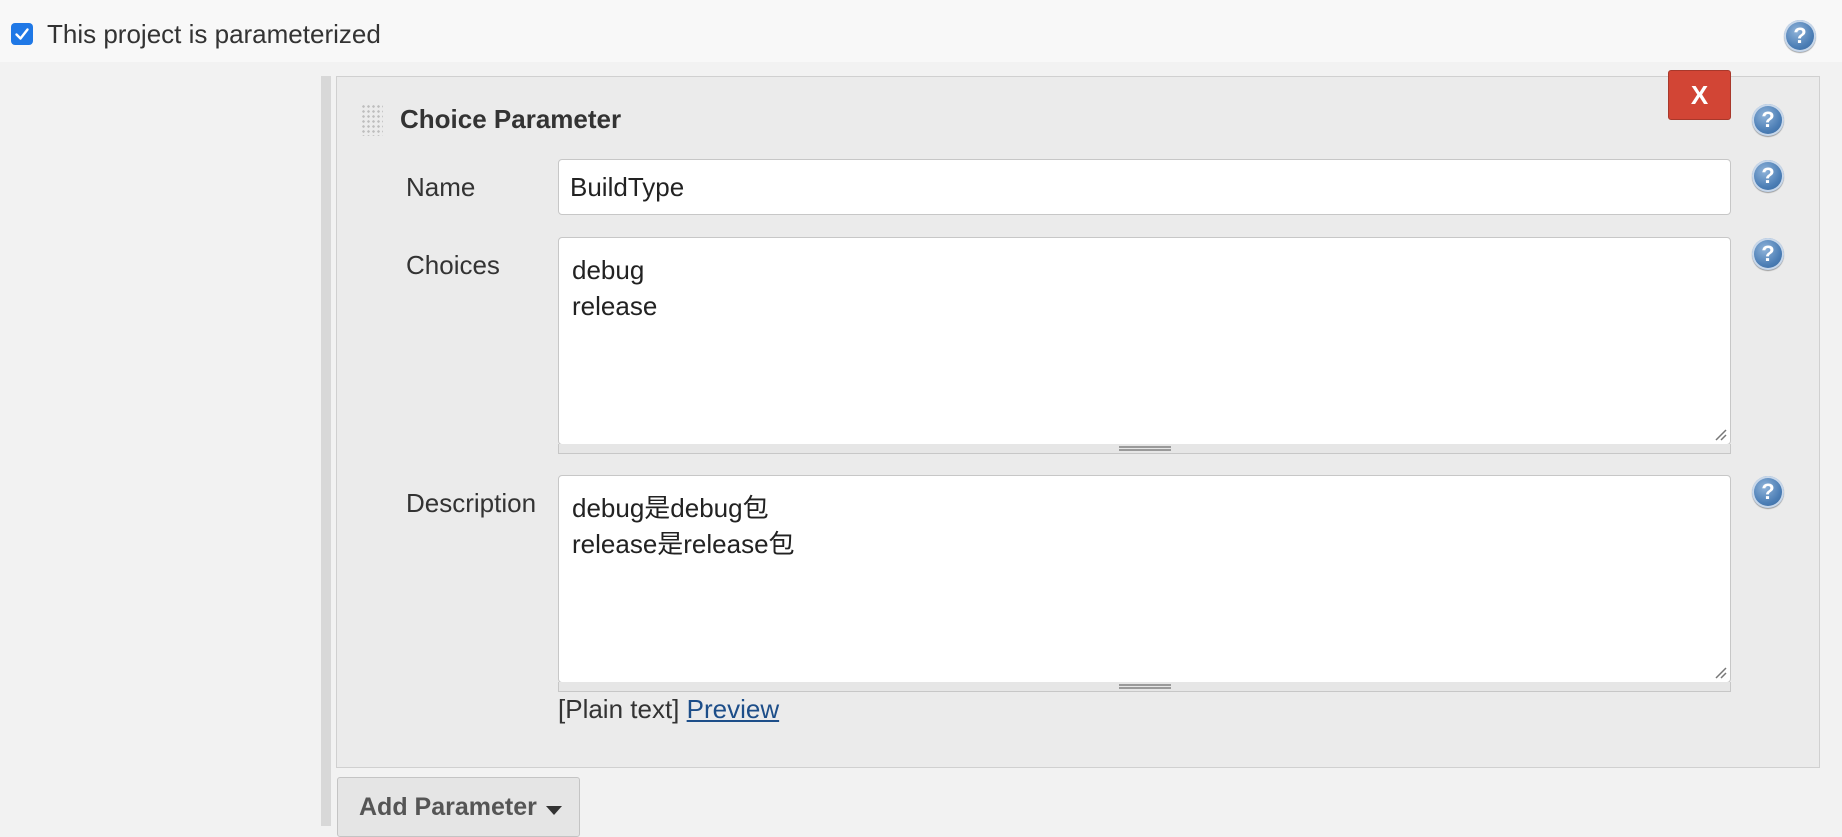 Image resolution: width=1842 pixels, height=837 pixels. Describe the element at coordinates (608, 270) in the screenshot. I see `choices-line: debug` at that location.